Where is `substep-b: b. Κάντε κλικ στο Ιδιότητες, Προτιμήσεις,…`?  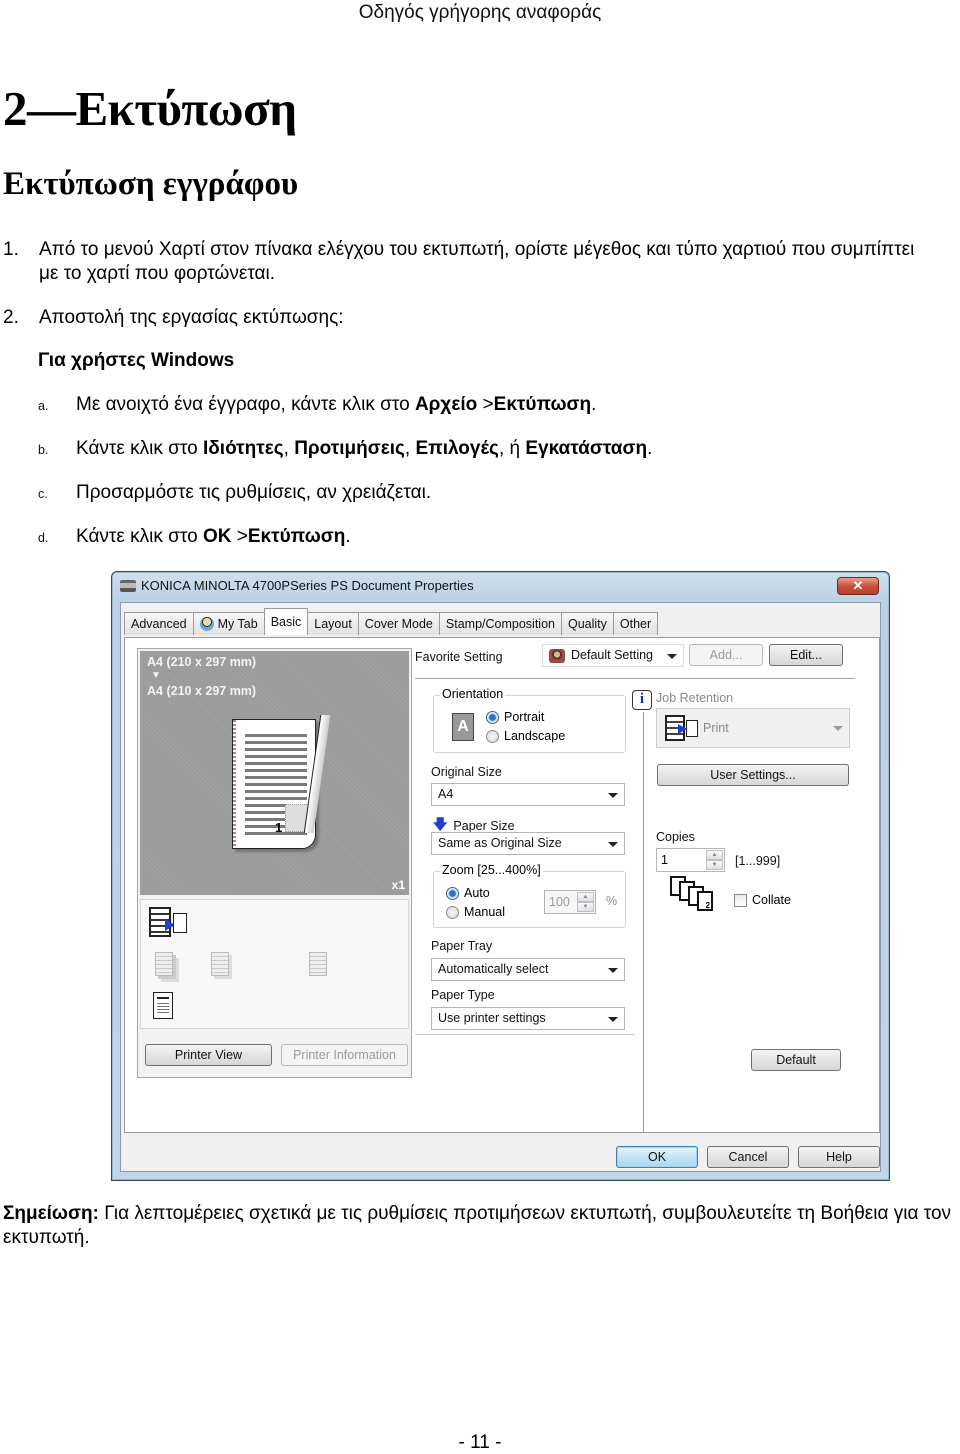 substep-b: b. Κάντε κλικ στο Ιδιότητες, Προτιμήσεις,… is located at coordinates (345, 449).